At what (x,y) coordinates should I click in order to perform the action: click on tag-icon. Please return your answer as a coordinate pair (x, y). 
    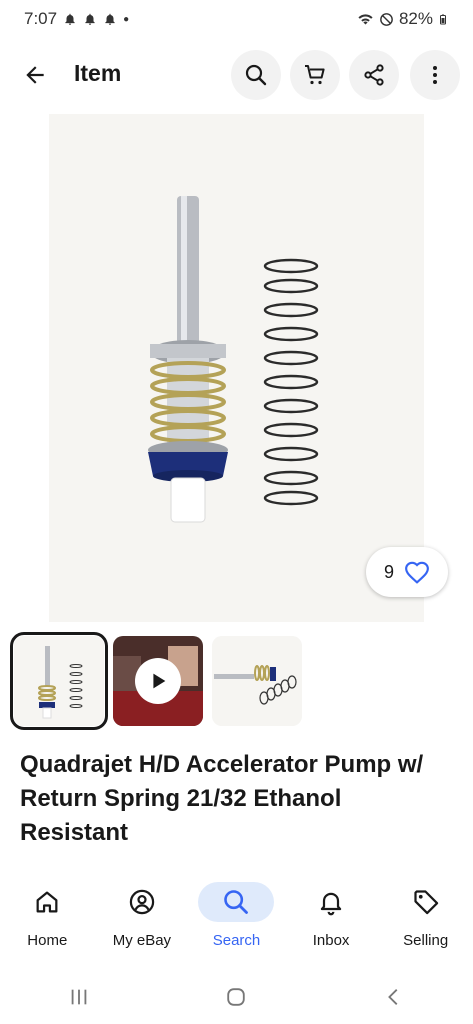
    Looking at the image, I should click on (426, 902).